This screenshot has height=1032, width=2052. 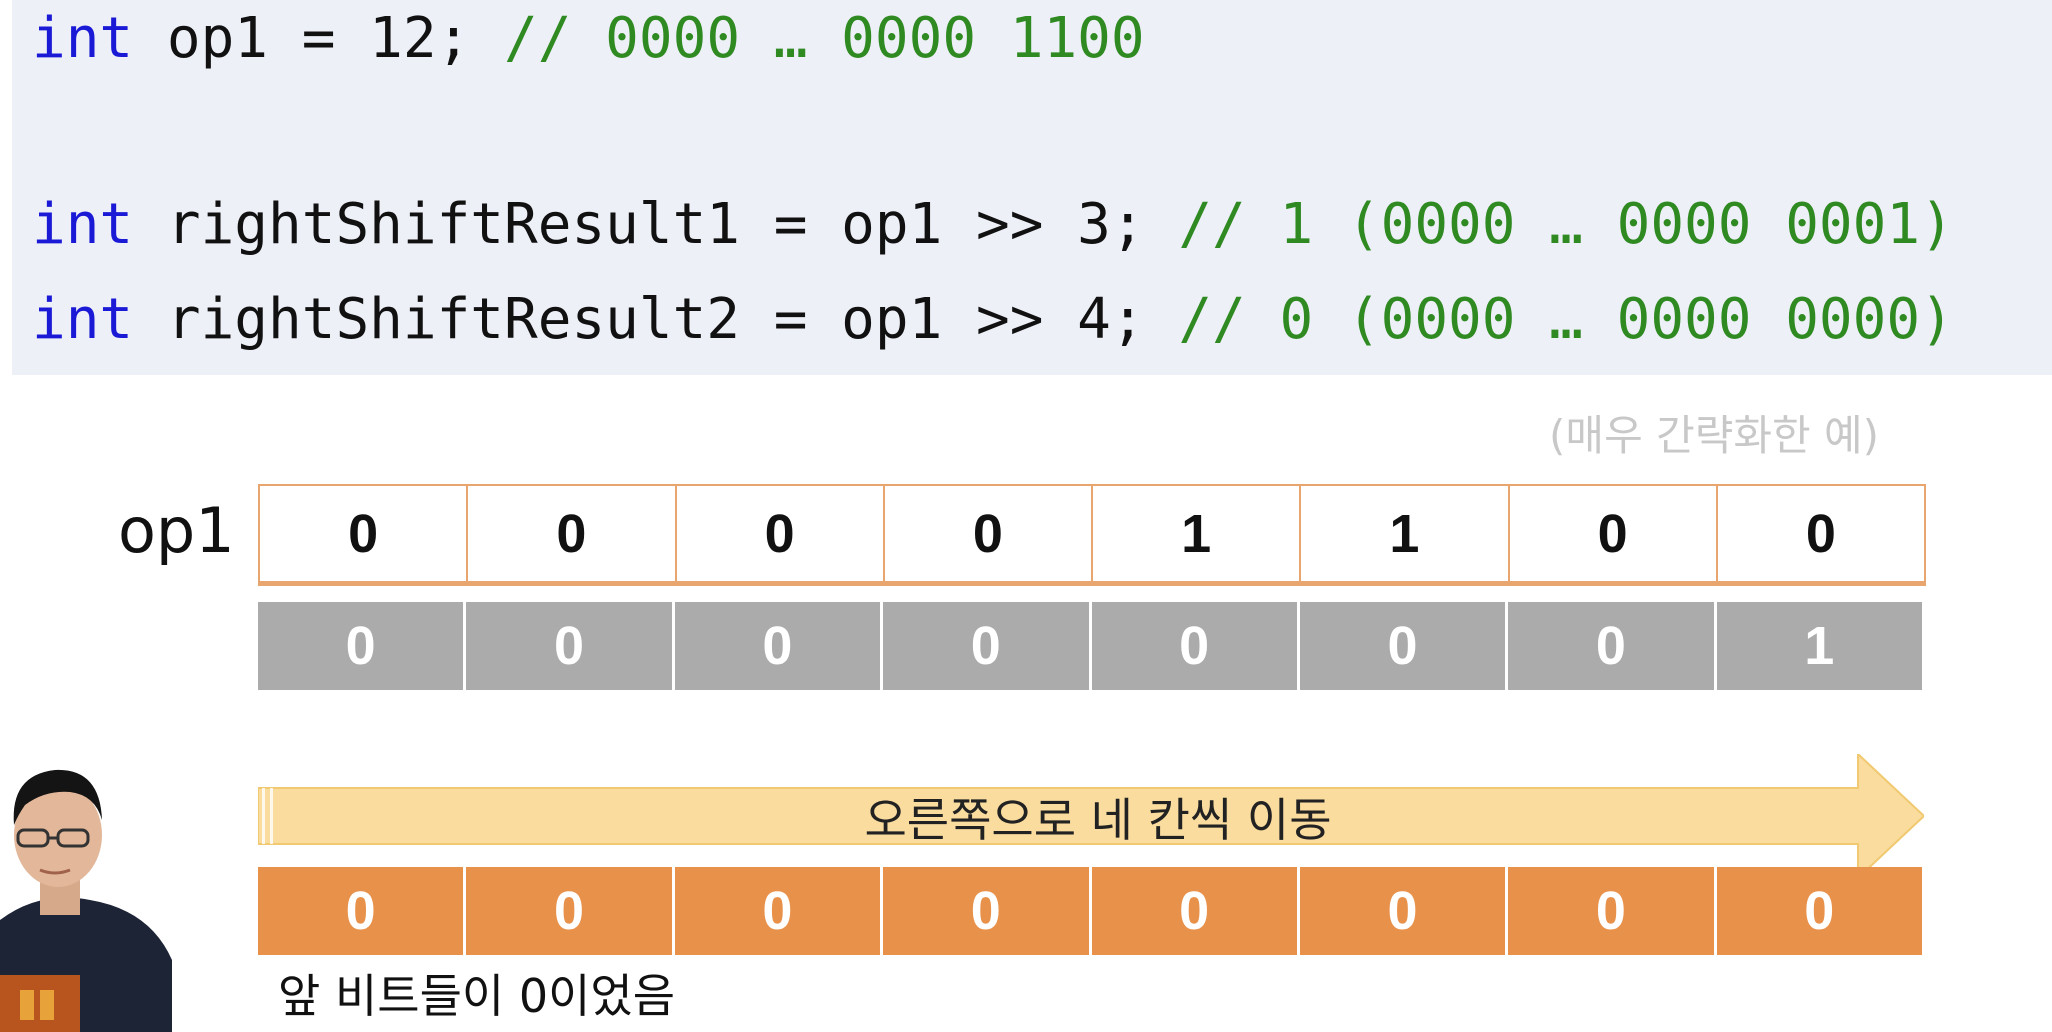 What do you see at coordinates (1566, 224) in the screenshot?
I see `code-comment: // 1 (0000 … 0000 0001)` at bounding box center [1566, 224].